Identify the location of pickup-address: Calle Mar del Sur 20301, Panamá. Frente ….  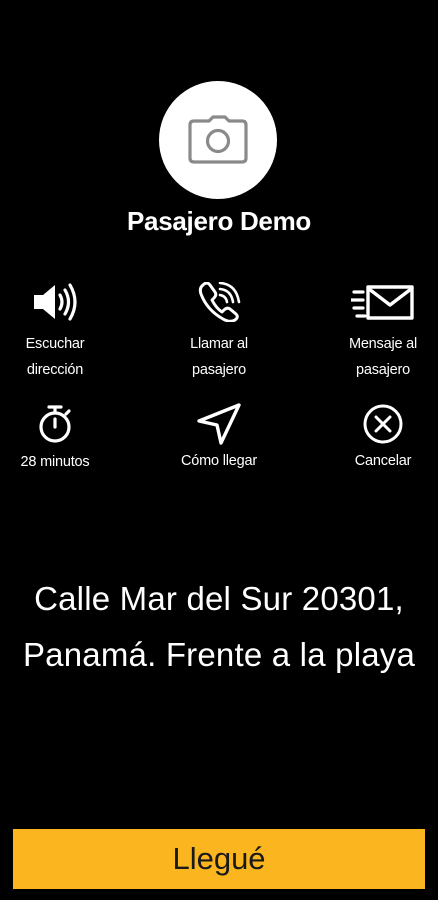
(219, 626).